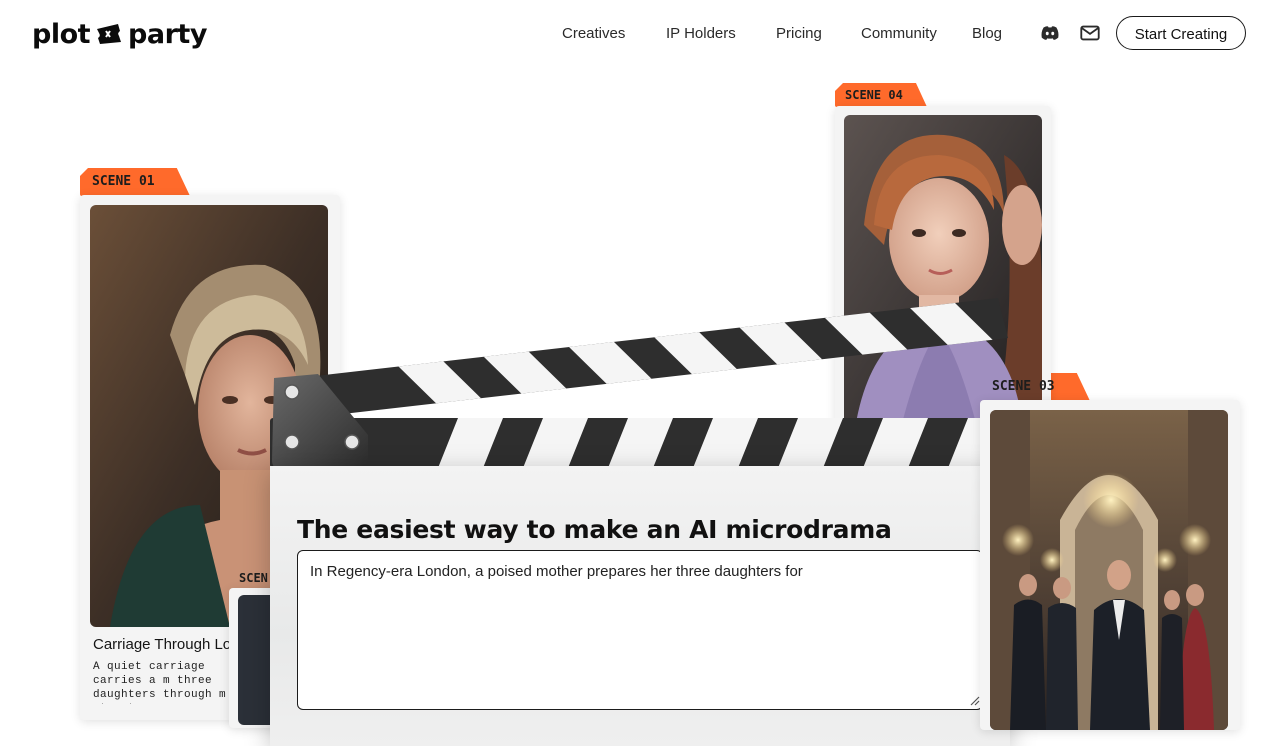  I want to click on scene-04-tag: SCENE 04, so click(881, 95).